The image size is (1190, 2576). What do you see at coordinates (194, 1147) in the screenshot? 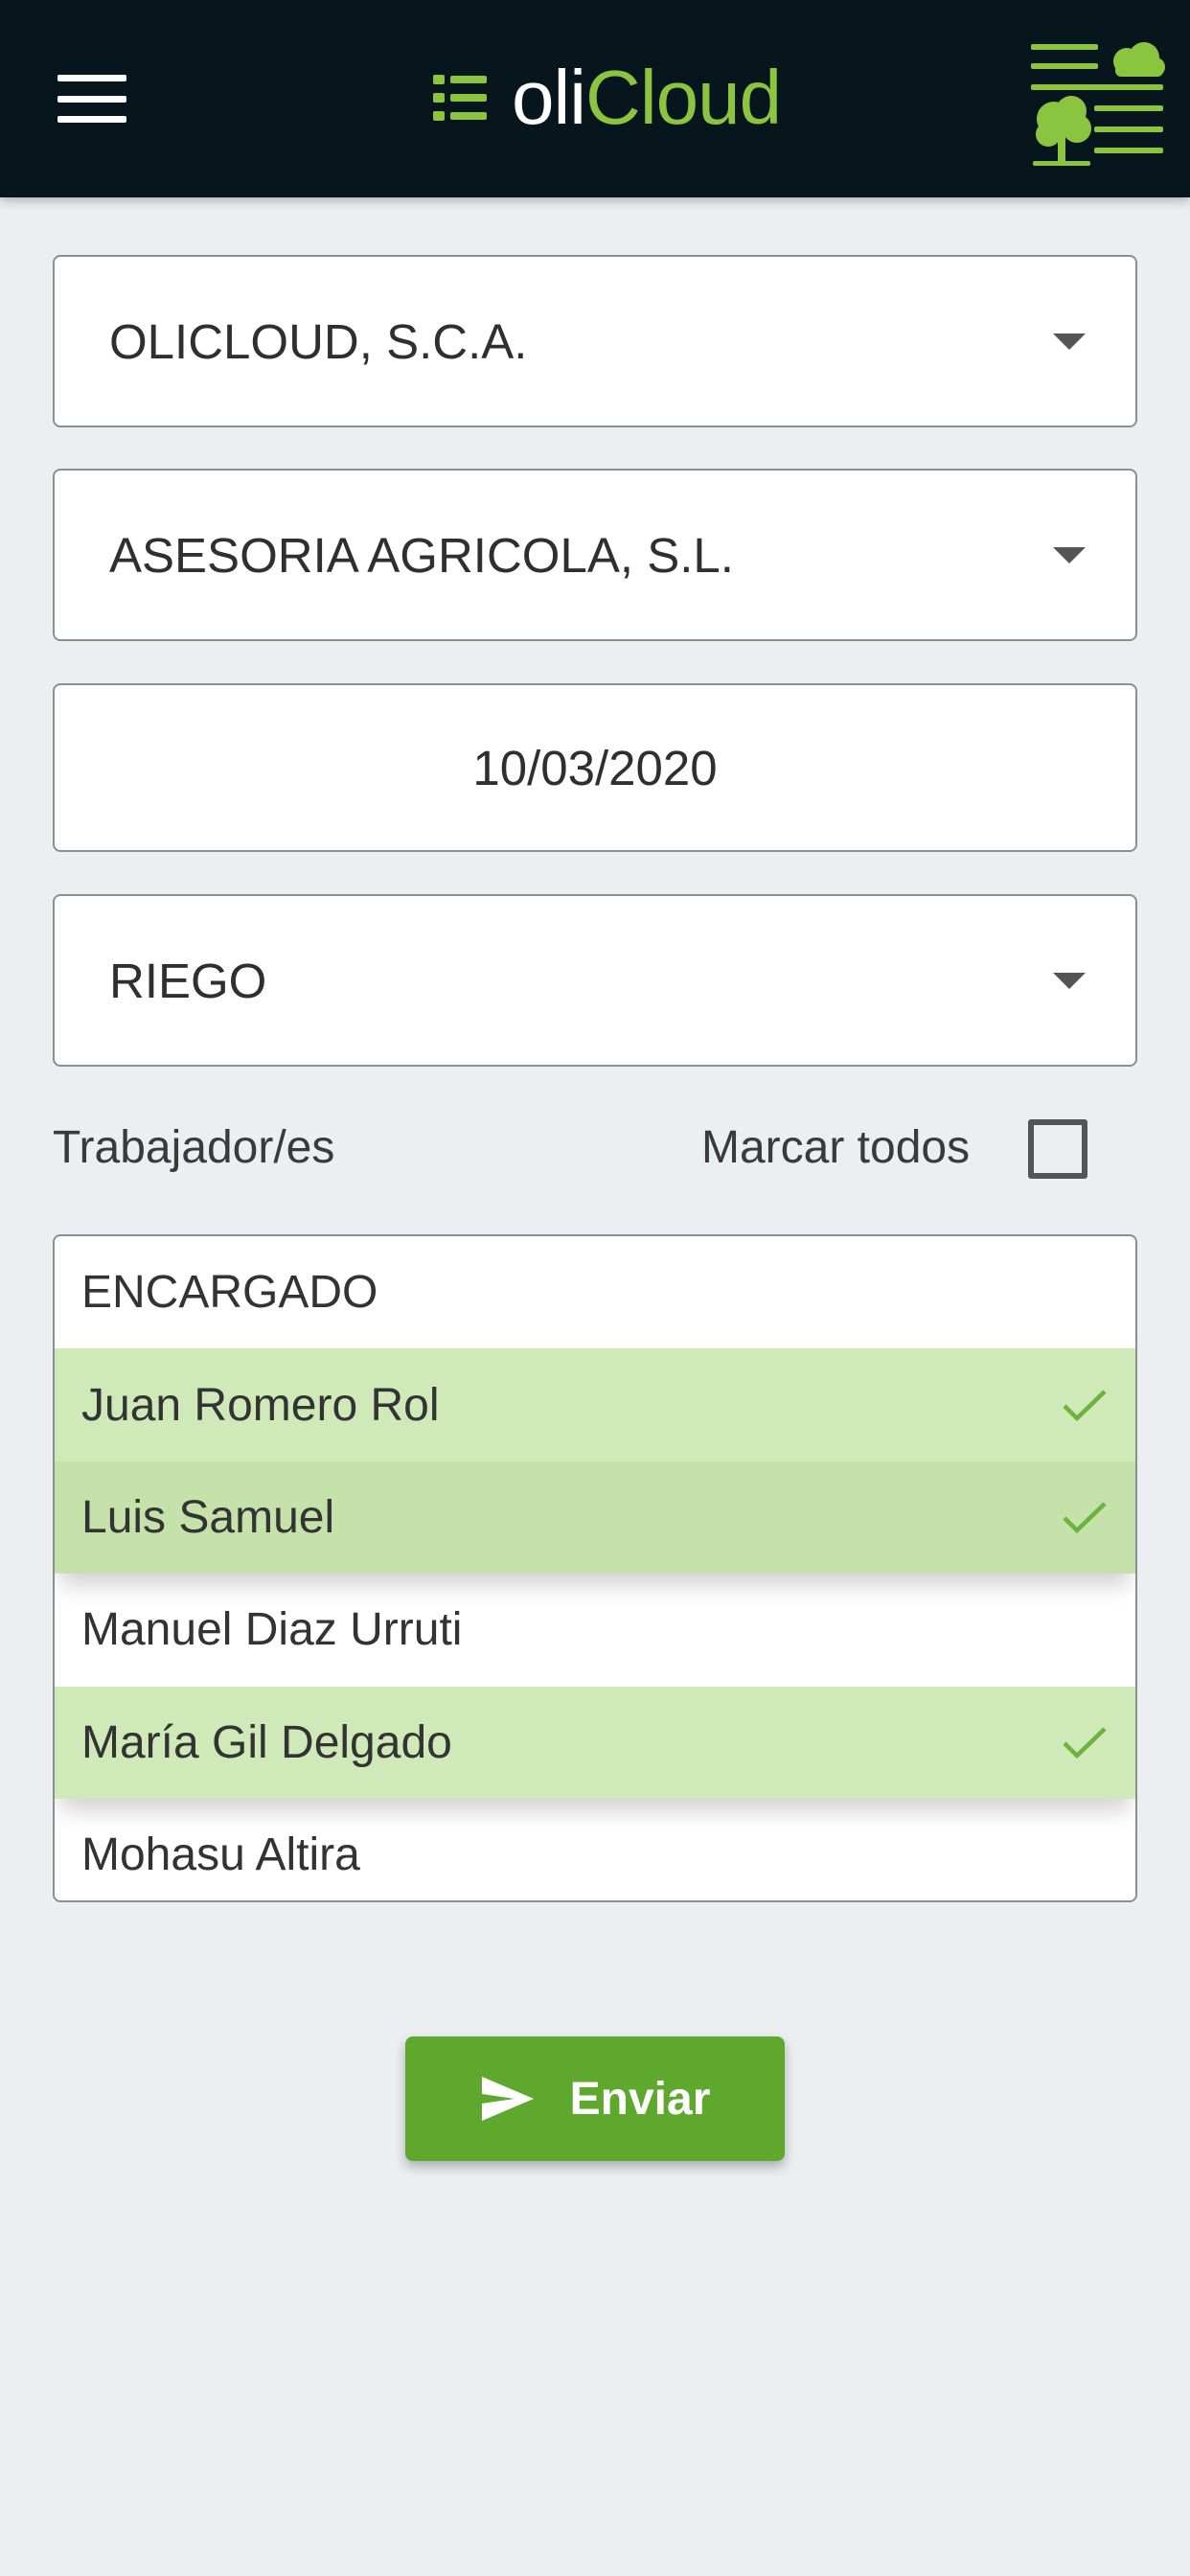
I see `workers-label: Trabajador/es` at bounding box center [194, 1147].